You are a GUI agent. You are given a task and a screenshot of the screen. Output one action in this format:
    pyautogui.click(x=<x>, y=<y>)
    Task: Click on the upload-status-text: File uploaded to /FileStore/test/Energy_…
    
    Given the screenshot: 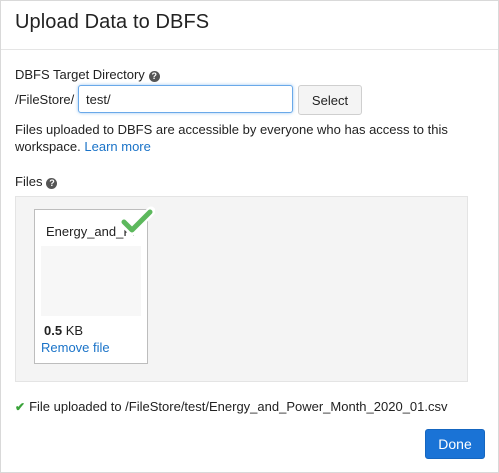 What is the action you would take?
    pyautogui.click(x=238, y=406)
    